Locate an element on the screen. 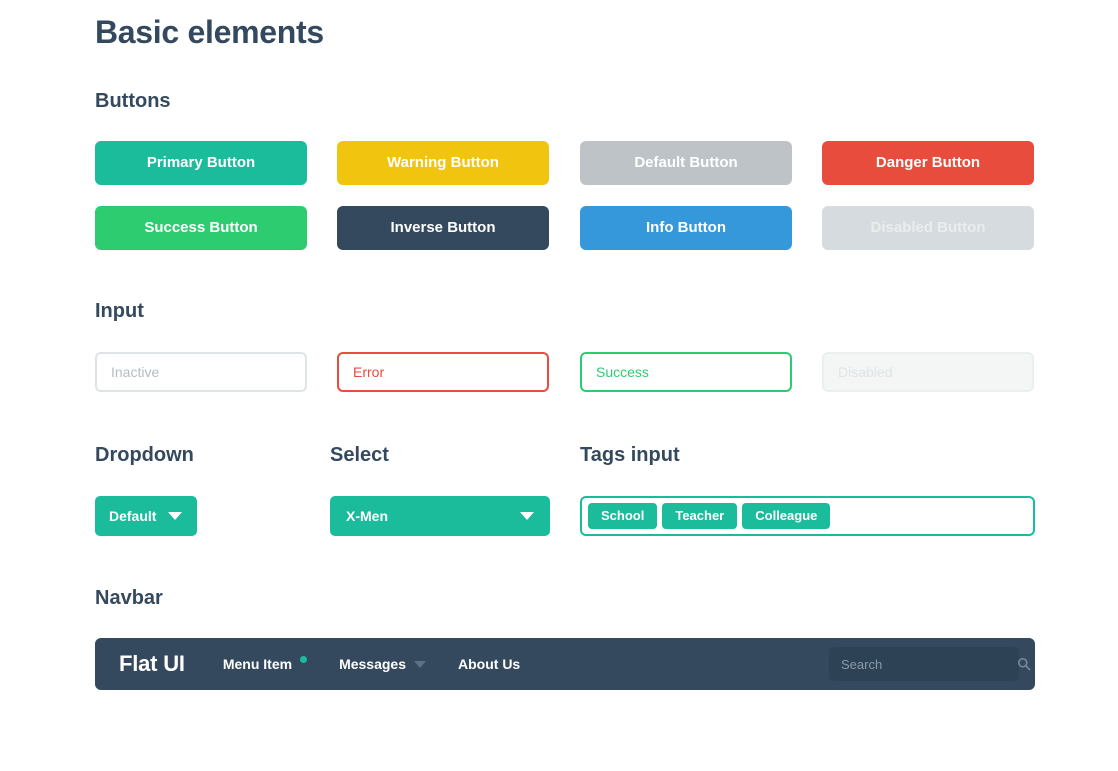 The height and width of the screenshot is (771, 1118). section-title-dropdown: Dropdown is located at coordinates (144, 455).